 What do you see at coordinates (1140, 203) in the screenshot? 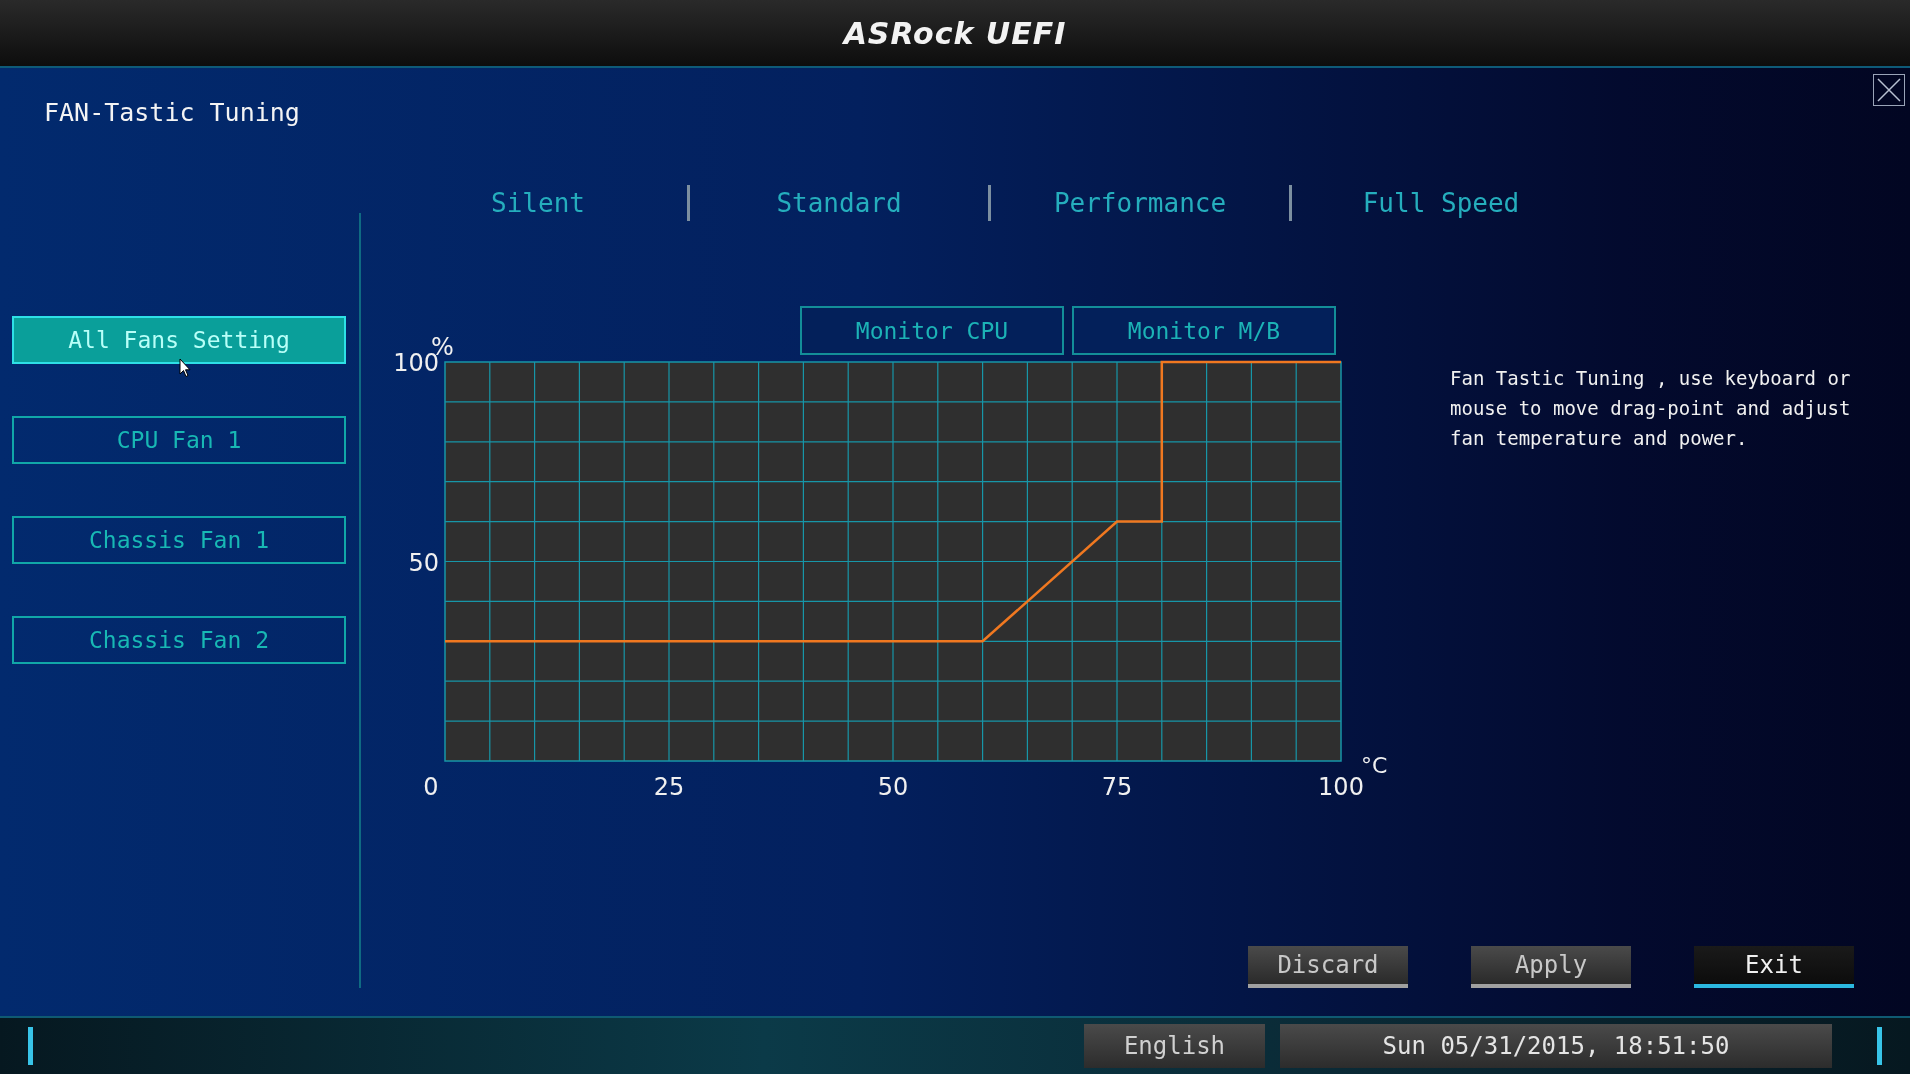
I see `fan-mode-tab: Performance` at bounding box center [1140, 203].